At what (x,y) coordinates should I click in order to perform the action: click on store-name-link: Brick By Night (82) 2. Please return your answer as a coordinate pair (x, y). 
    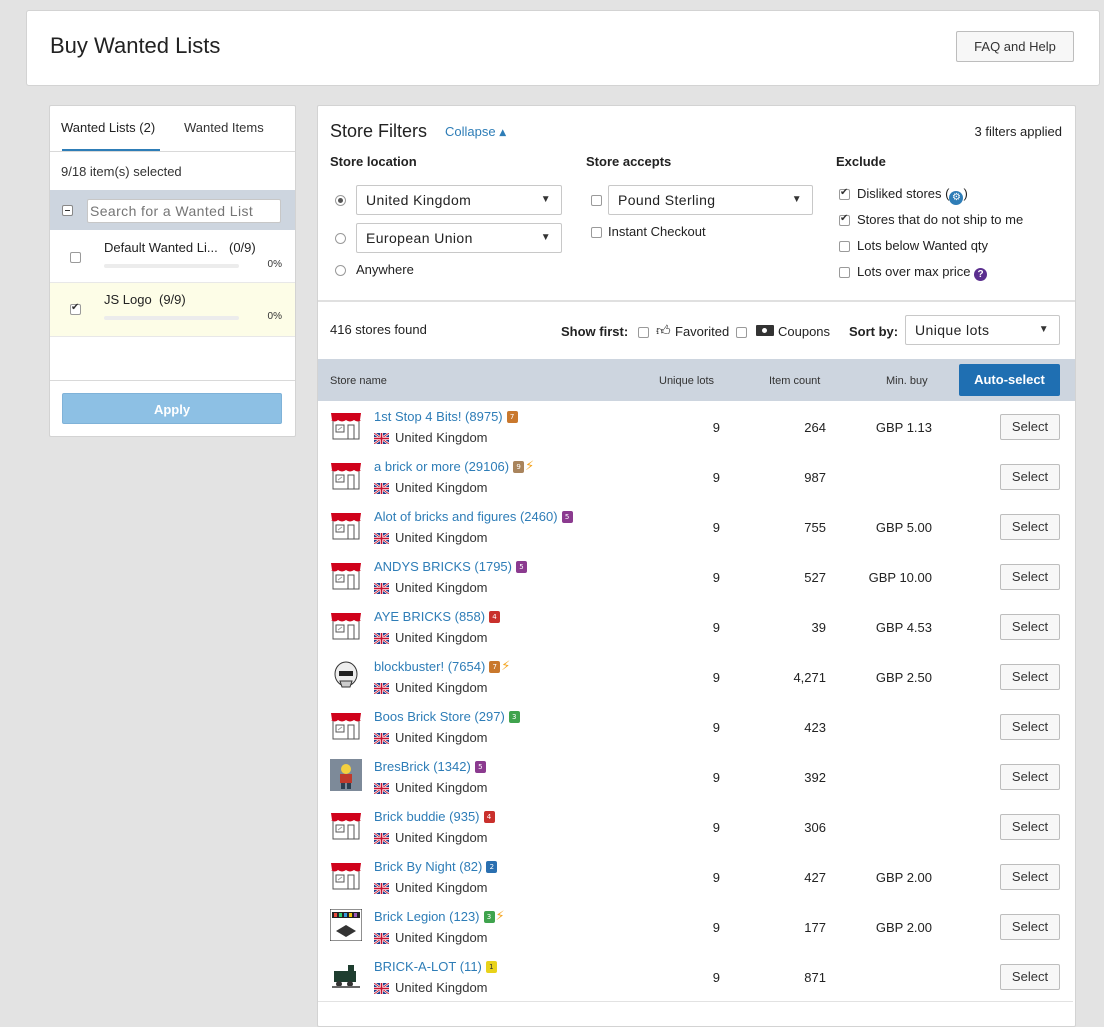
    Looking at the image, I should click on (436, 866).